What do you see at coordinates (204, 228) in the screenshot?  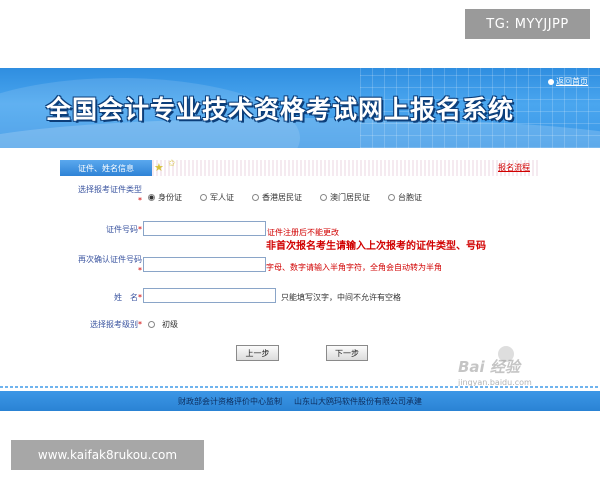 I see `id-number-input` at bounding box center [204, 228].